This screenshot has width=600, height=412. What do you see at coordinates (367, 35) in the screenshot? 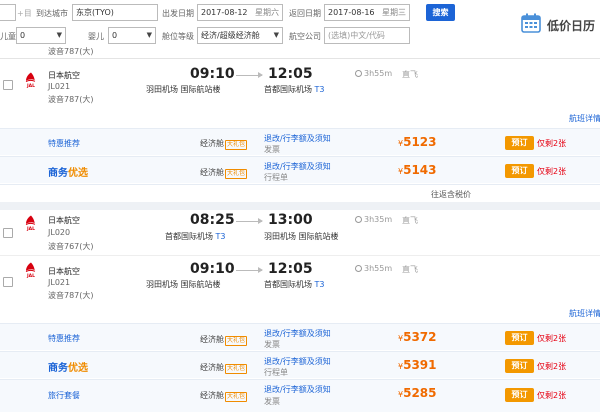
I see `airline-input: (选填)中文/代码` at bounding box center [367, 35].